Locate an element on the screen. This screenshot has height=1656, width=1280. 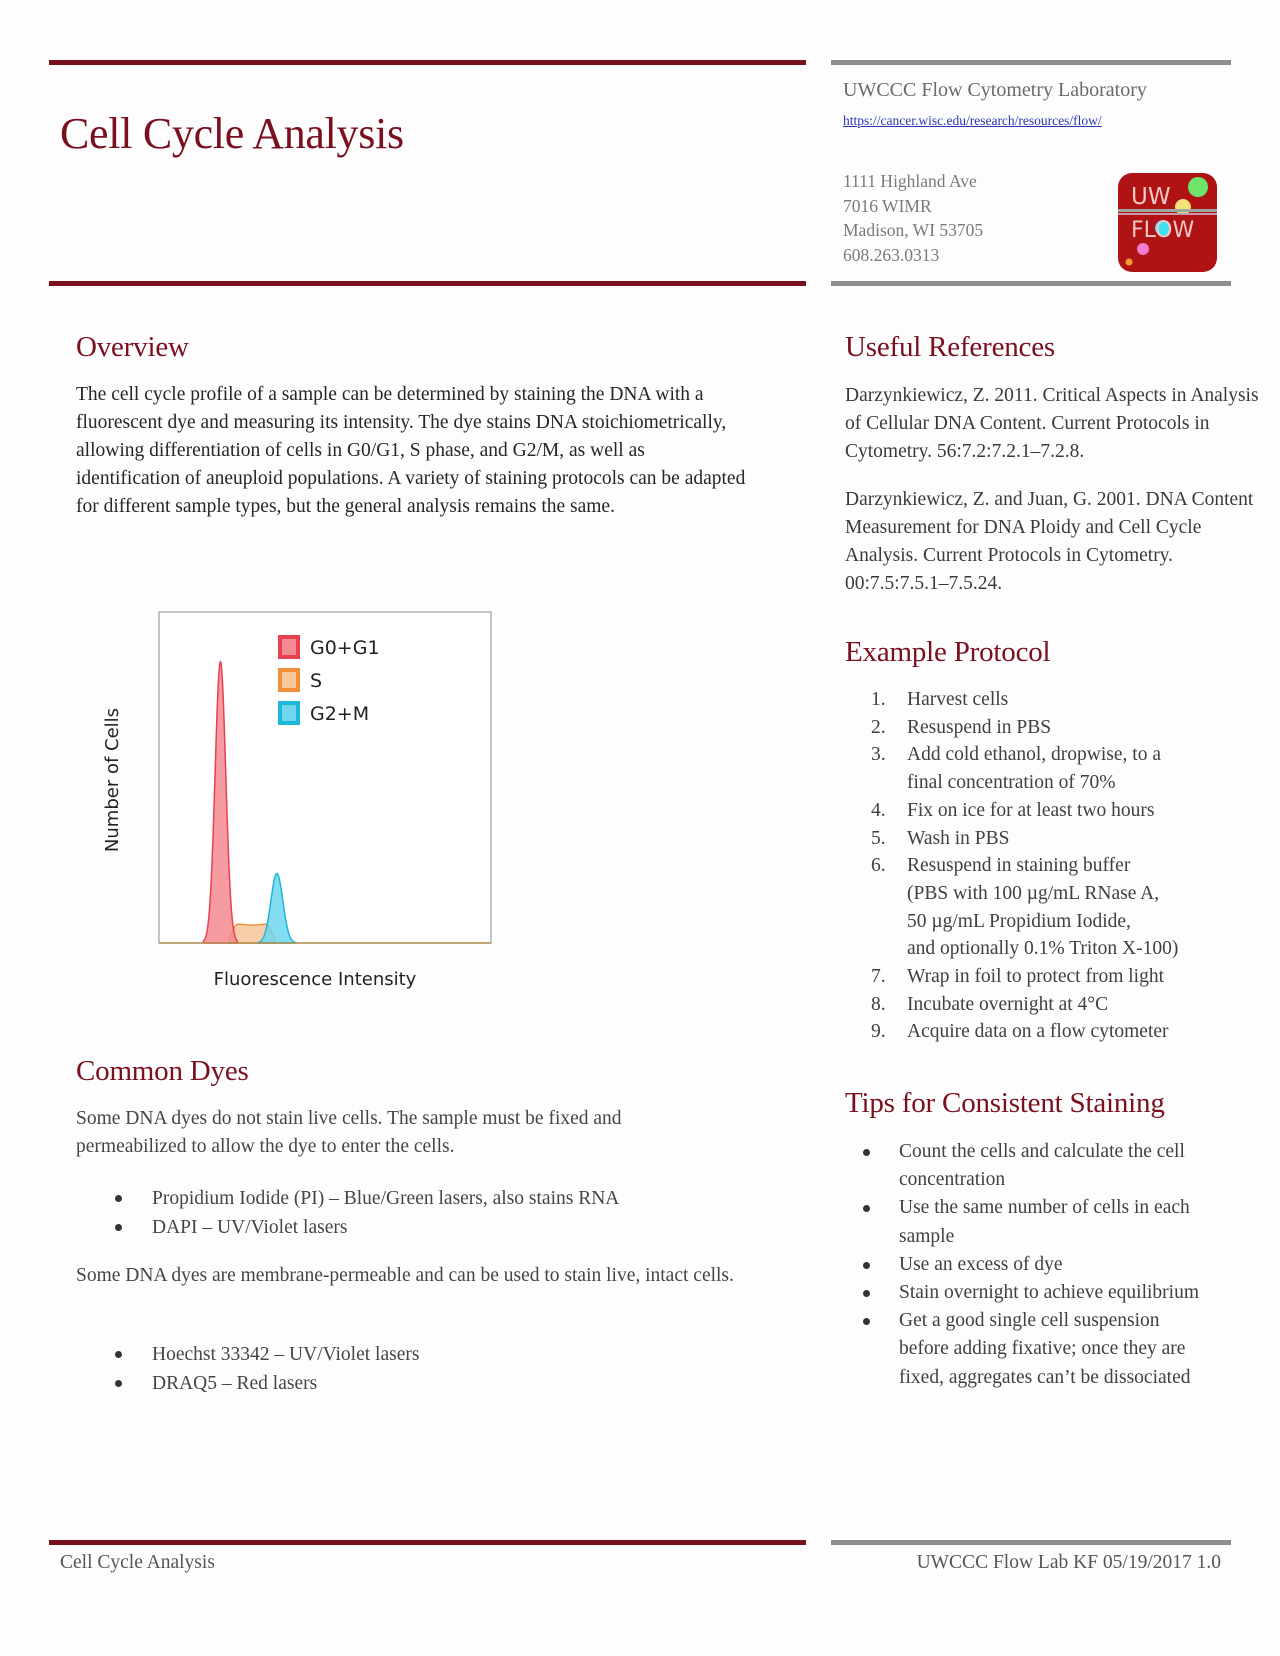
dye-label: DRAQ5 – Red lasers is located at coordinates (235, 1383).